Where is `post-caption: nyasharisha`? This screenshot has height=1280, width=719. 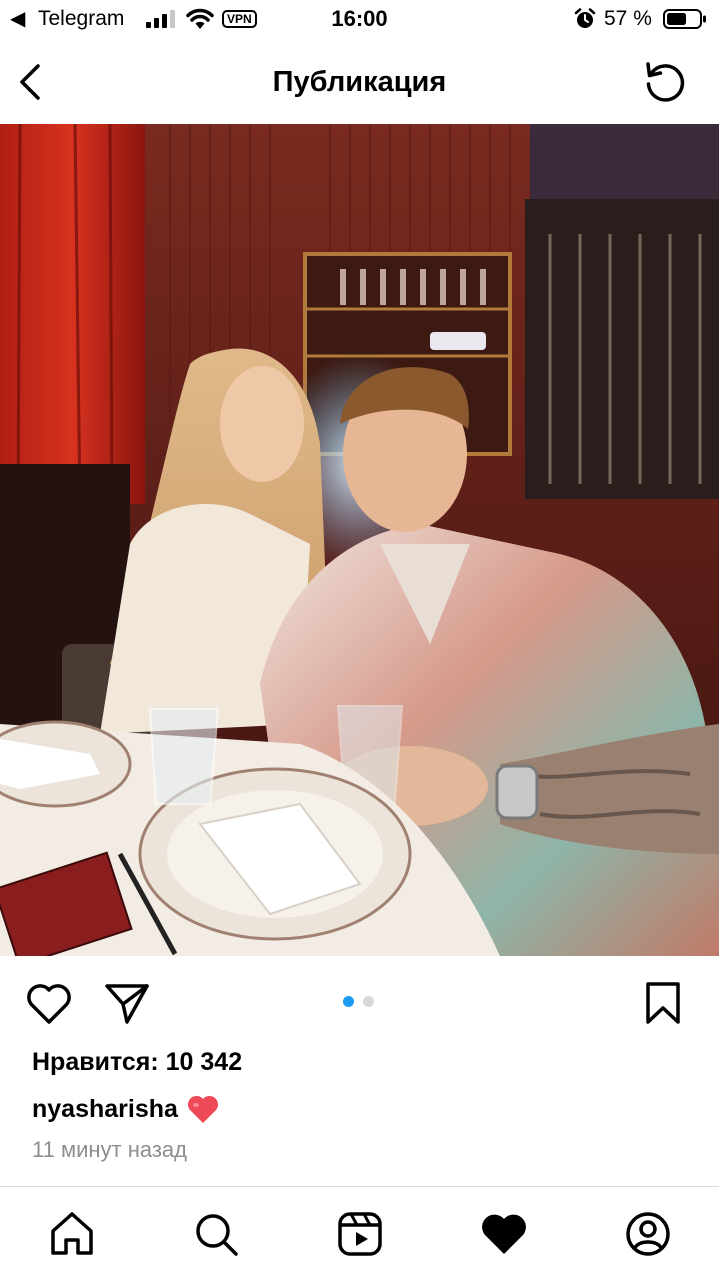
post-caption: nyasharisha is located at coordinates (126, 1109).